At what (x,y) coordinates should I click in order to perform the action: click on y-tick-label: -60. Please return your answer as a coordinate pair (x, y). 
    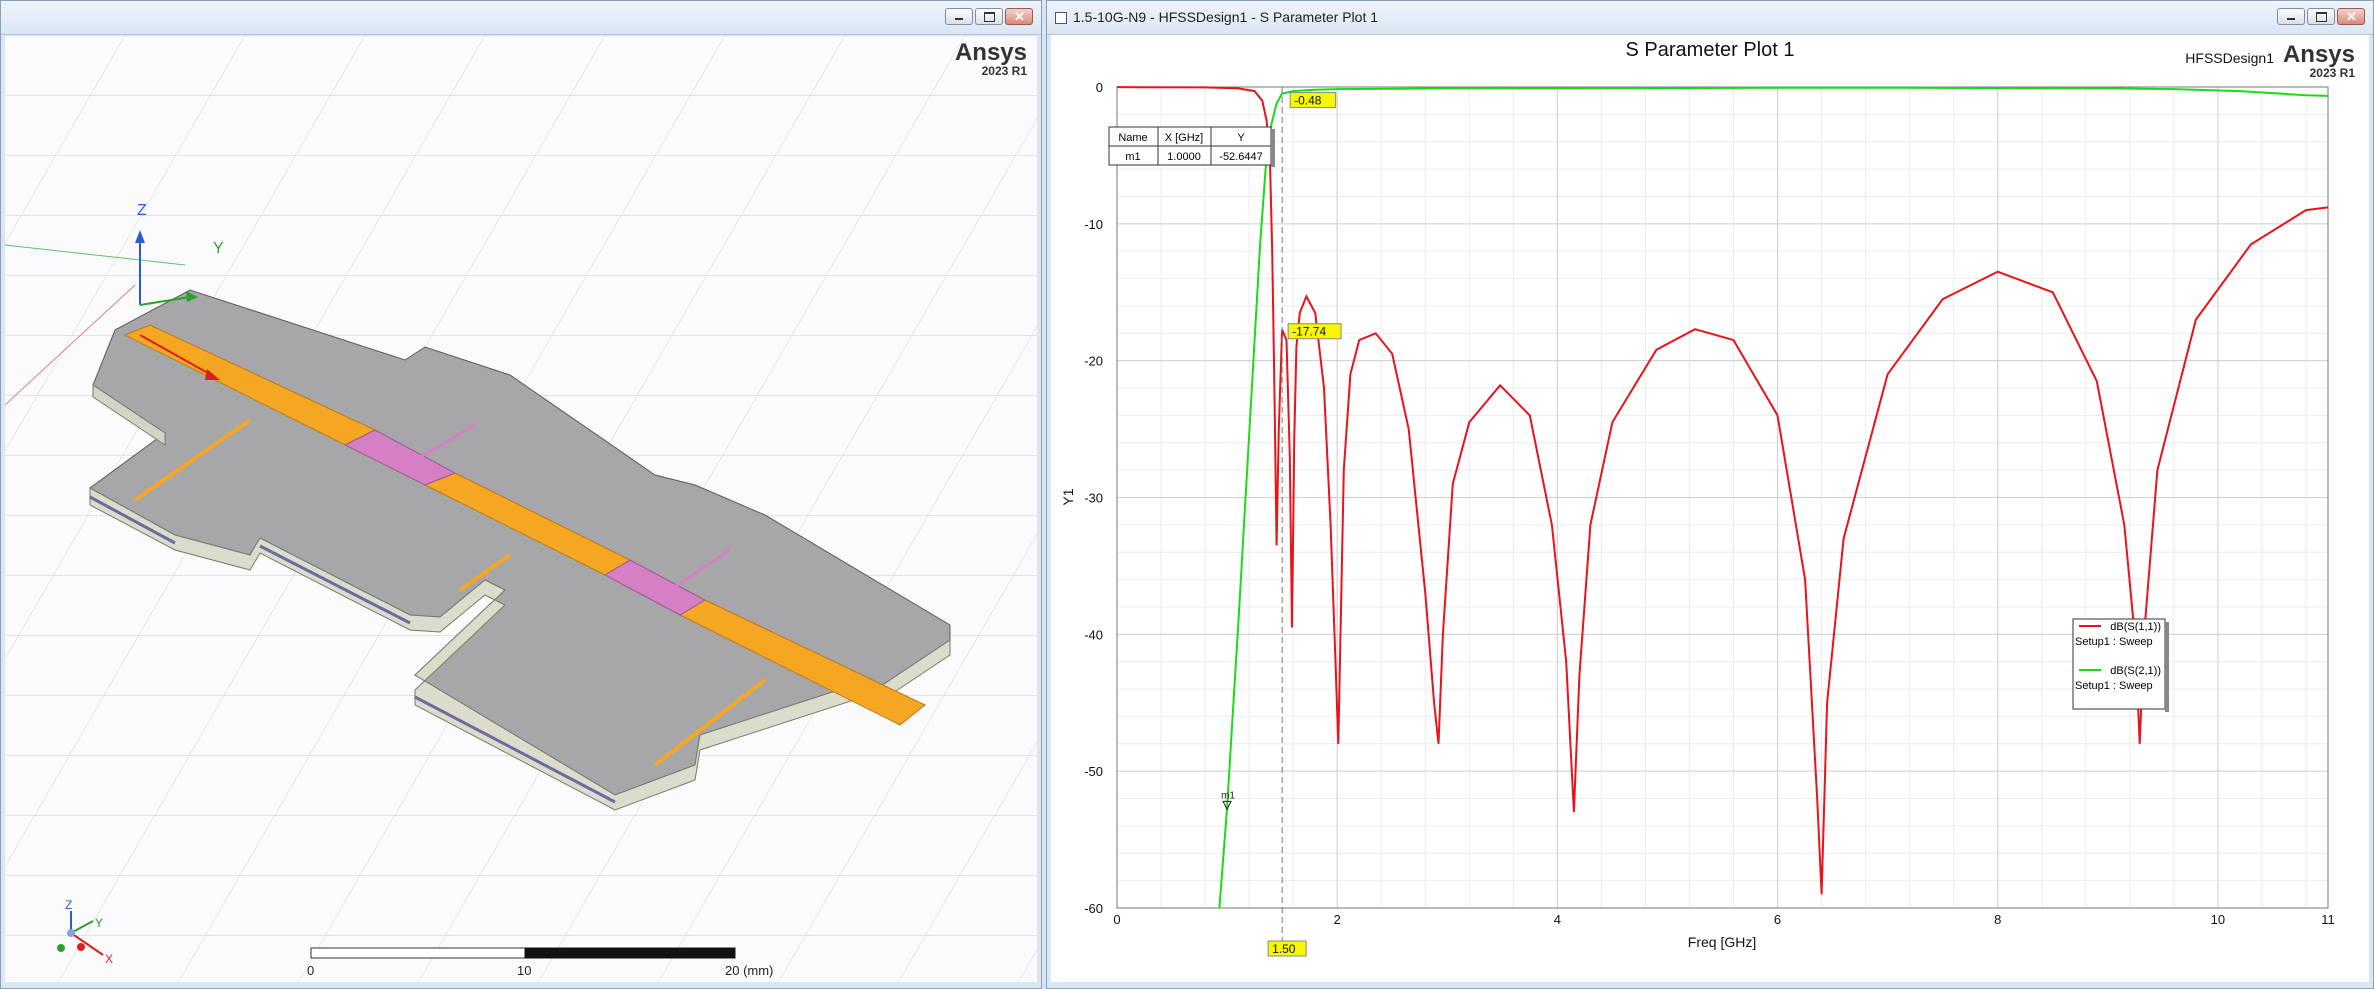
    Looking at the image, I should click on (1093, 908).